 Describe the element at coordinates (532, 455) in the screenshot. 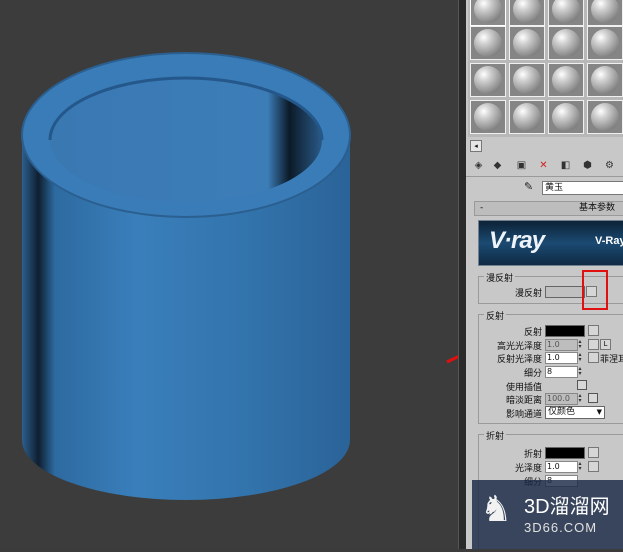

I see `refract-label: 折射` at that location.